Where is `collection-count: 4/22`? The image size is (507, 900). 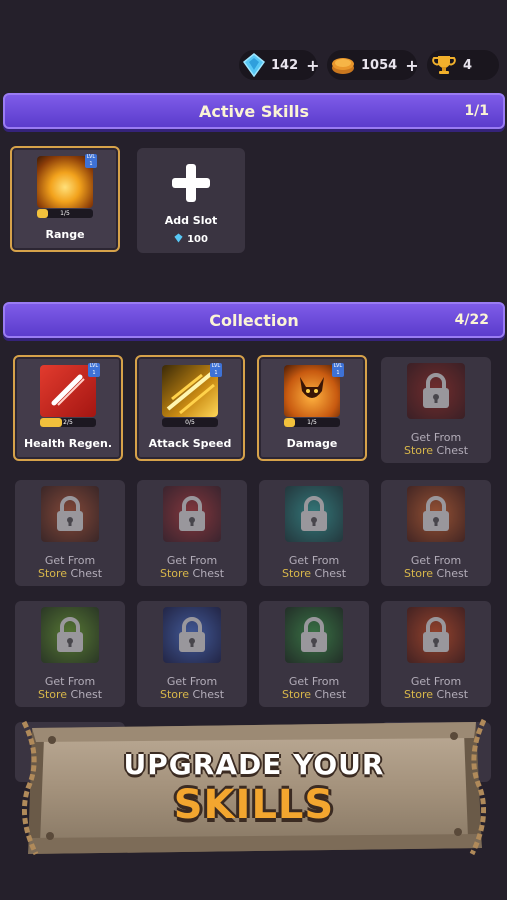 collection-count: 4/22 is located at coordinates (471, 320).